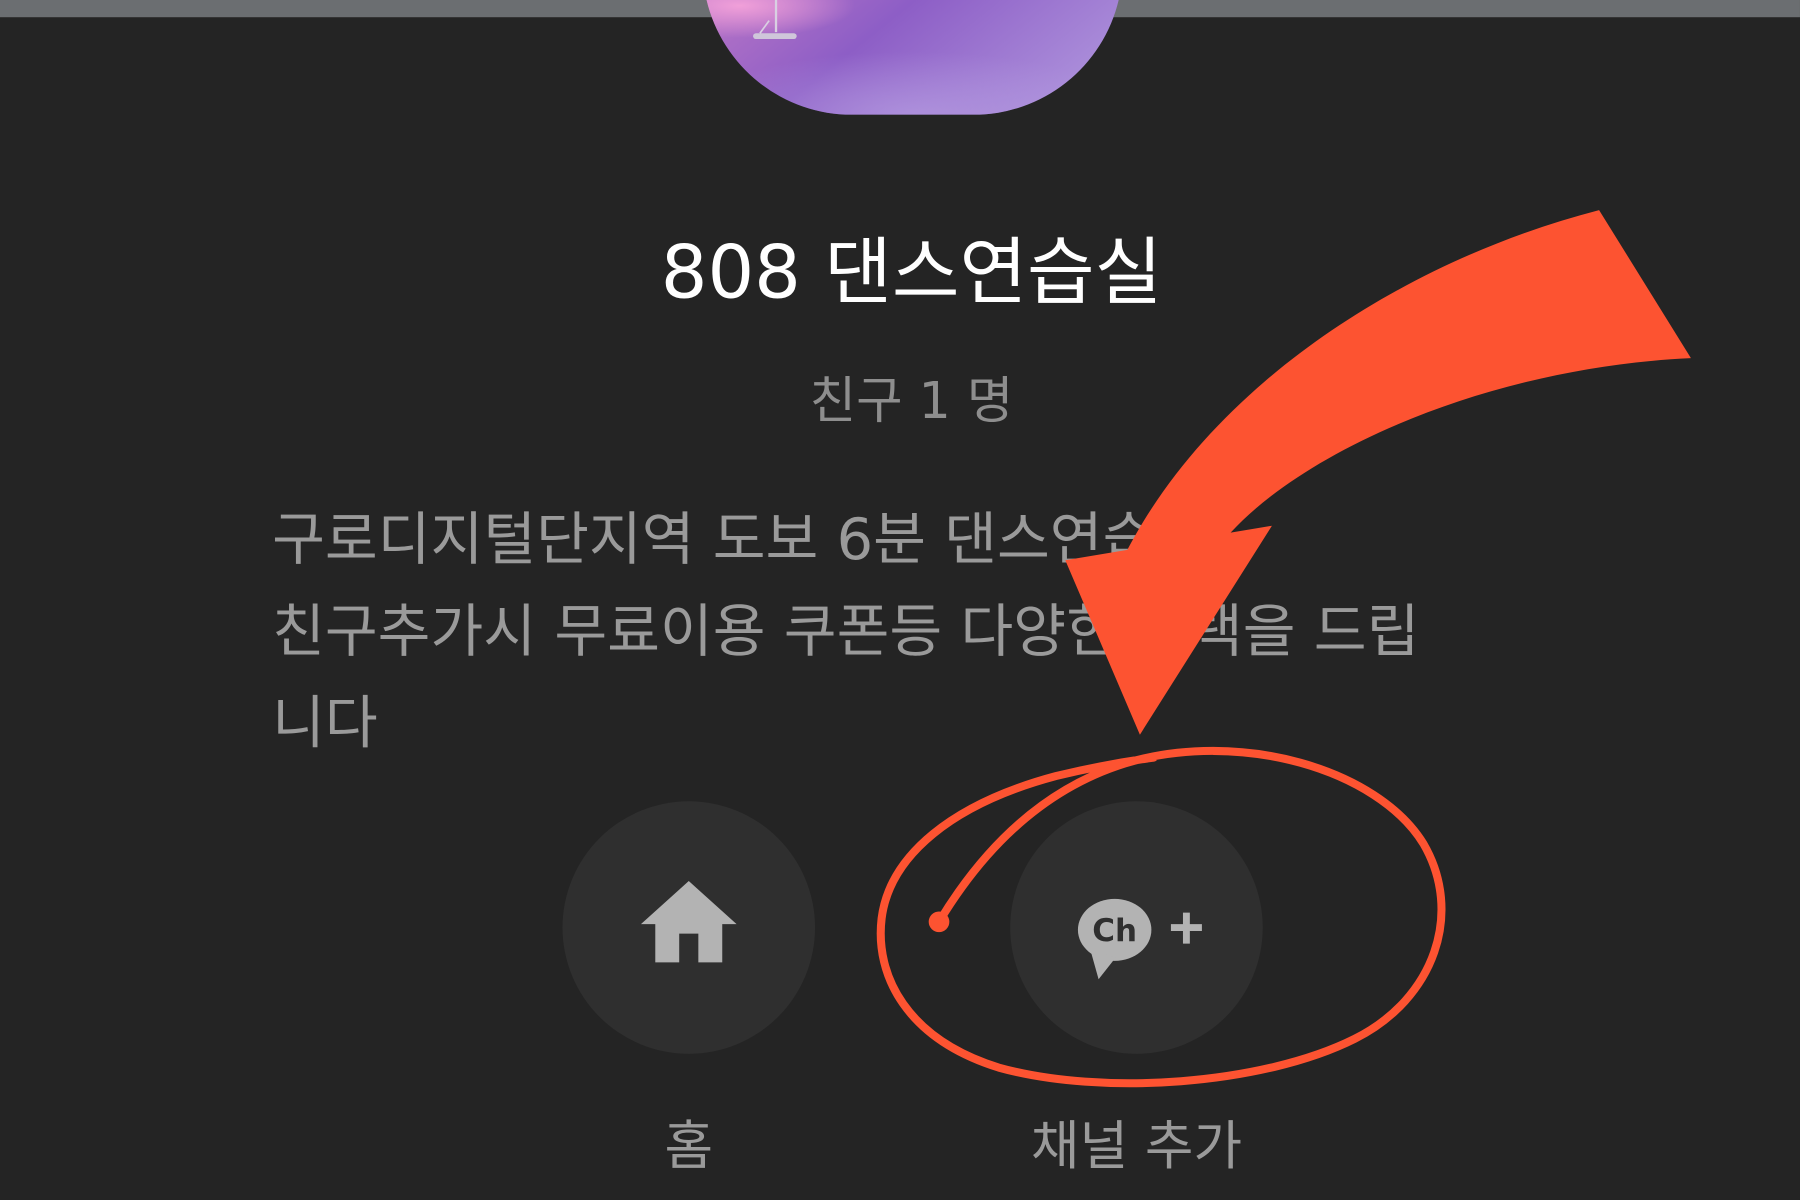 This screenshot has height=1200, width=1800. Describe the element at coordinates (688, 922) in the screenshot. I see `home-icon` at that location.